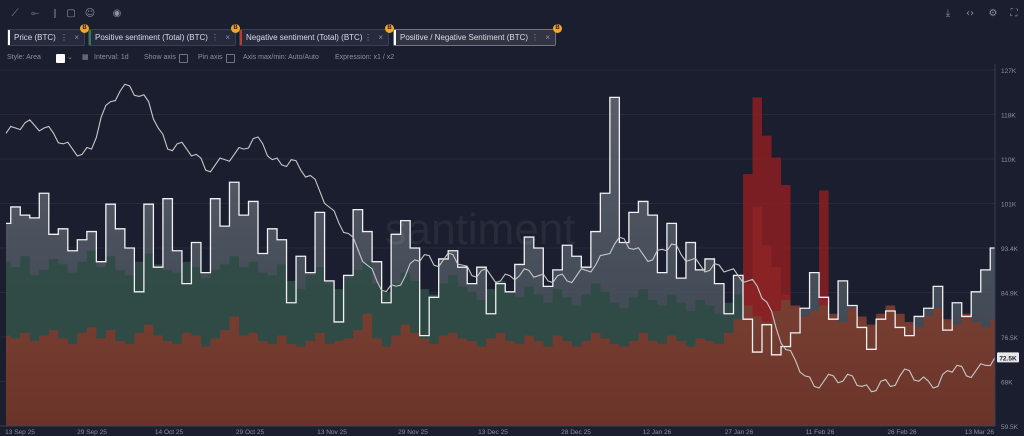 This screenshot has height=436, width=1024. I want to click on x-tick-label: 29 Sep 25, so click(92, 432).